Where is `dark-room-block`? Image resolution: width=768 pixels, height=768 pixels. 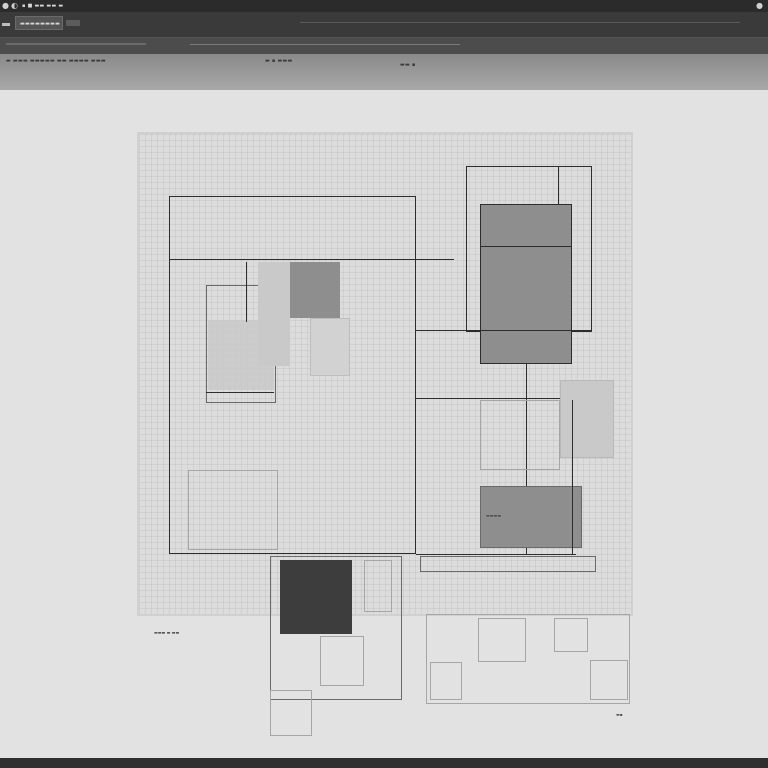
dark-room-block is located at coordinates (526, 284).